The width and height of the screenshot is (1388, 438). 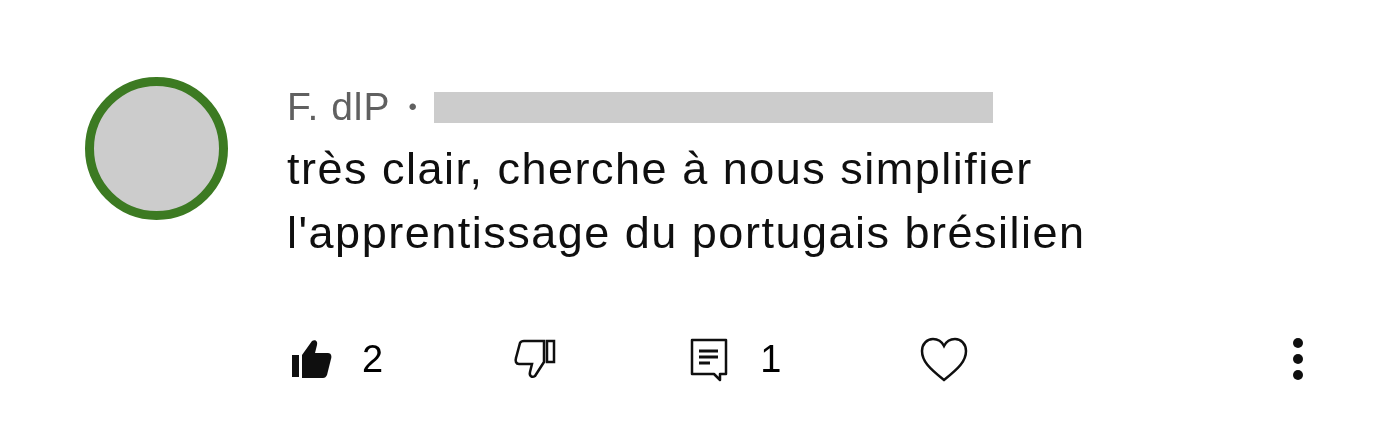 I want to click on heart-button, so click(x=944, y=359).